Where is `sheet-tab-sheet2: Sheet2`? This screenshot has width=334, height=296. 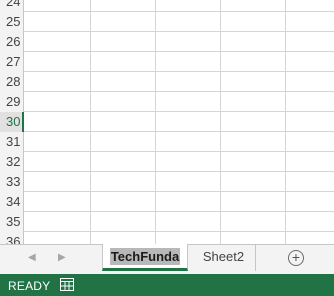
sheet-tab-sheet2: Sheet2 is located at coordinates (224, 257).